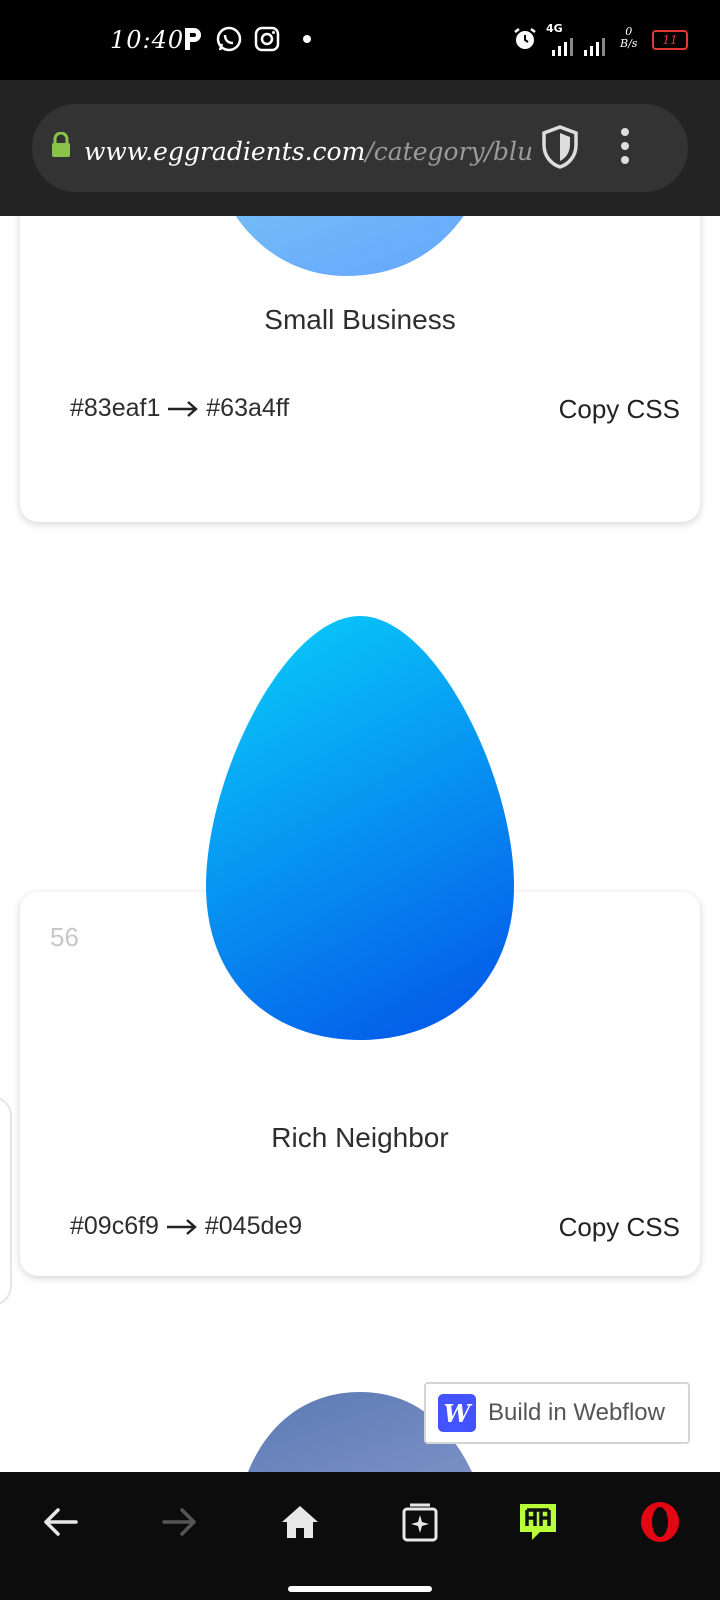  What do you see at coordinates (61, 146) in the screenshot?
I see `lock-icon` at bounding box center [61, 146].